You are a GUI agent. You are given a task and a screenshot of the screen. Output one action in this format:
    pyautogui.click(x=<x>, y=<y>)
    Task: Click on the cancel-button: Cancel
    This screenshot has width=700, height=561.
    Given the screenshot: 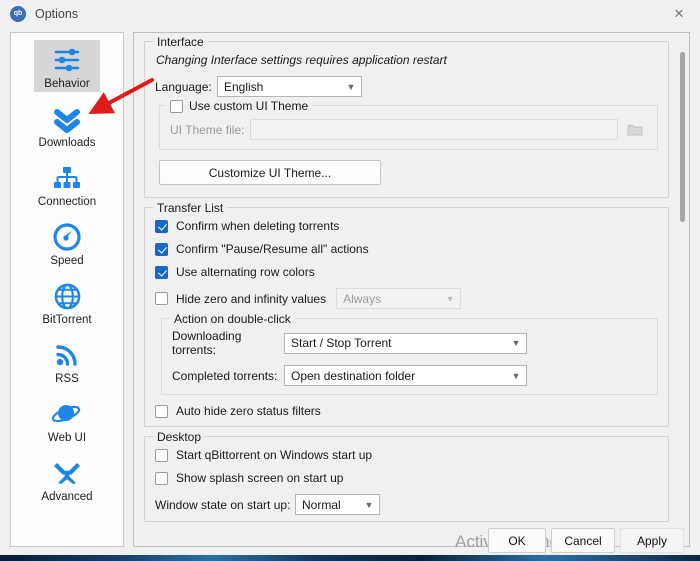 What is the action you would take?
    pyautogui.click(x=583, y=540)
    